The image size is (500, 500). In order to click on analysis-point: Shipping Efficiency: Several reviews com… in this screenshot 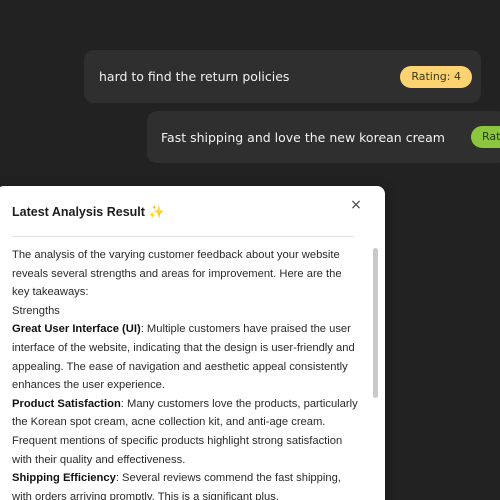, I will do `click(185, 484)`.